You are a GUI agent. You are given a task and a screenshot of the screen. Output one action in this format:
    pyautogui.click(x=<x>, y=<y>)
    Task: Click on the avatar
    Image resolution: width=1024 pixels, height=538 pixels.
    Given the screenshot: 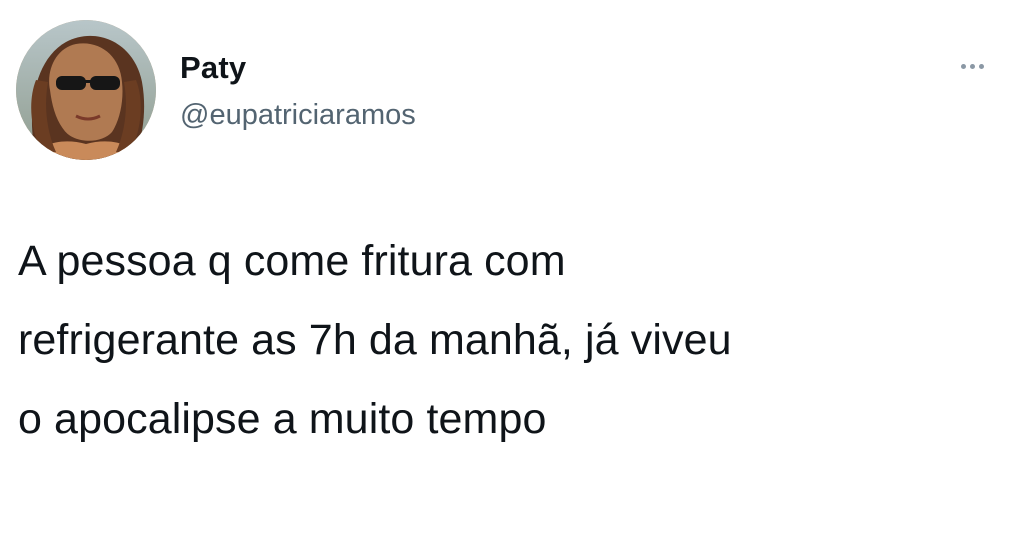 What is the action you would take?
    pyautogui.click(x=86, y=90)
    